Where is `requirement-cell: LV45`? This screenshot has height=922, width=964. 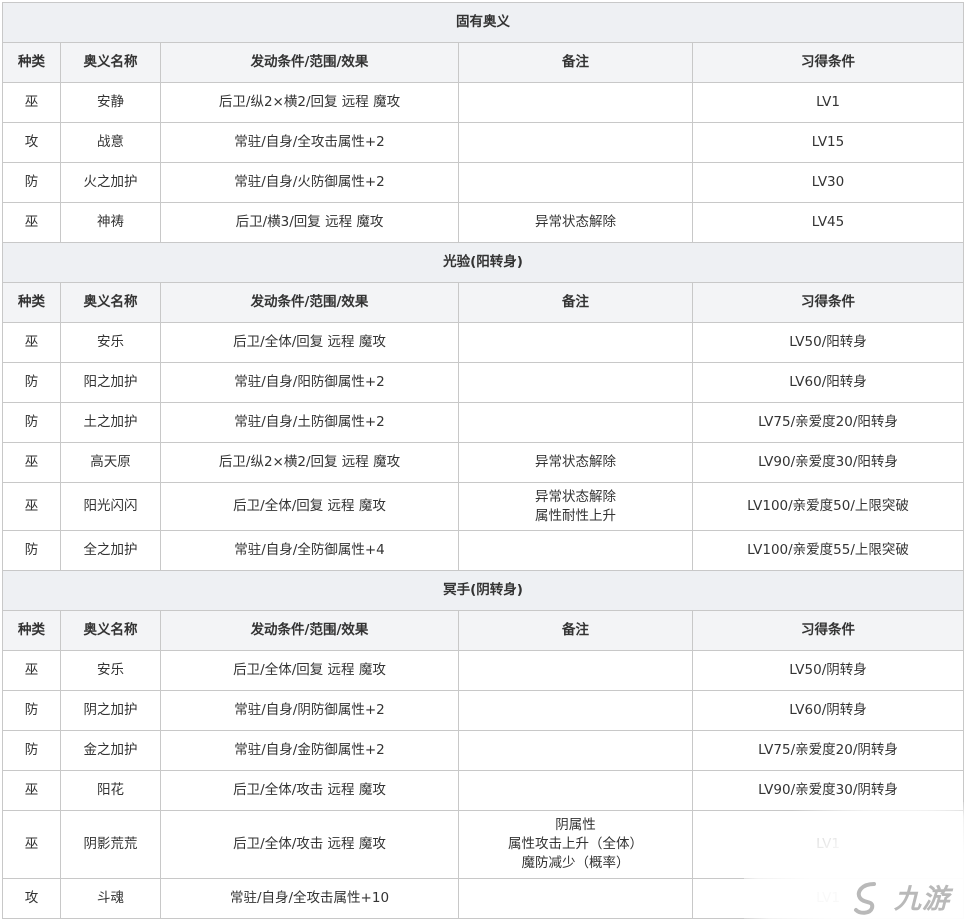
requirement-cell: LV45 is located at coordinates (827, 222).